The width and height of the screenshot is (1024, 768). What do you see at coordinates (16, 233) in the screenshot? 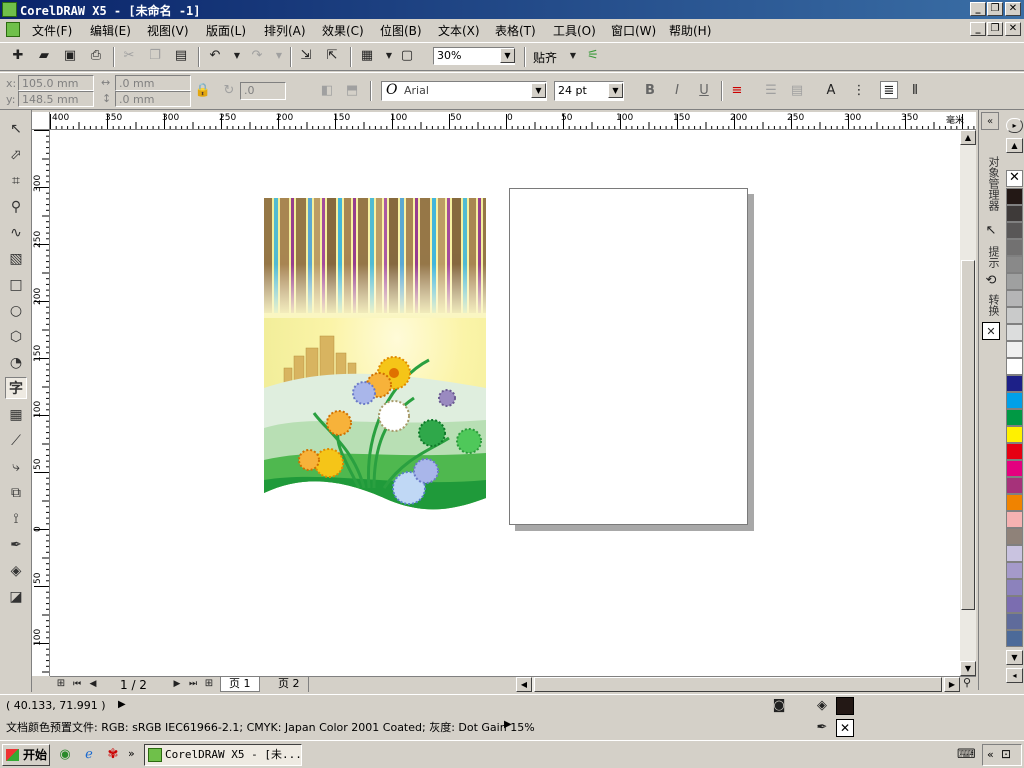
I see `freehand-tool-icon: ∿` at bounding box center [16, 233].